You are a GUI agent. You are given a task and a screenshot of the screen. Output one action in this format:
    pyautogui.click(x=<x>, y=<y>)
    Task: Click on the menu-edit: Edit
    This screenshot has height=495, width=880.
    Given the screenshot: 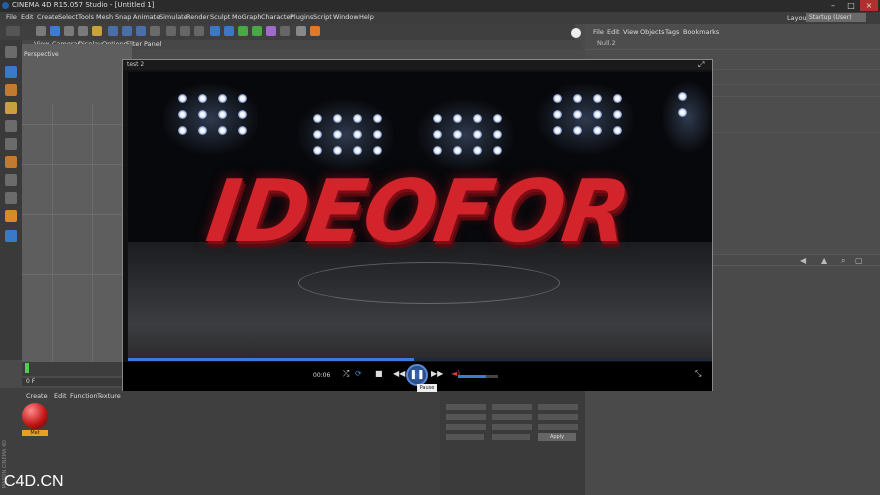 What is the action you would take?
    pyautogui.click(x=27, y=17)
    